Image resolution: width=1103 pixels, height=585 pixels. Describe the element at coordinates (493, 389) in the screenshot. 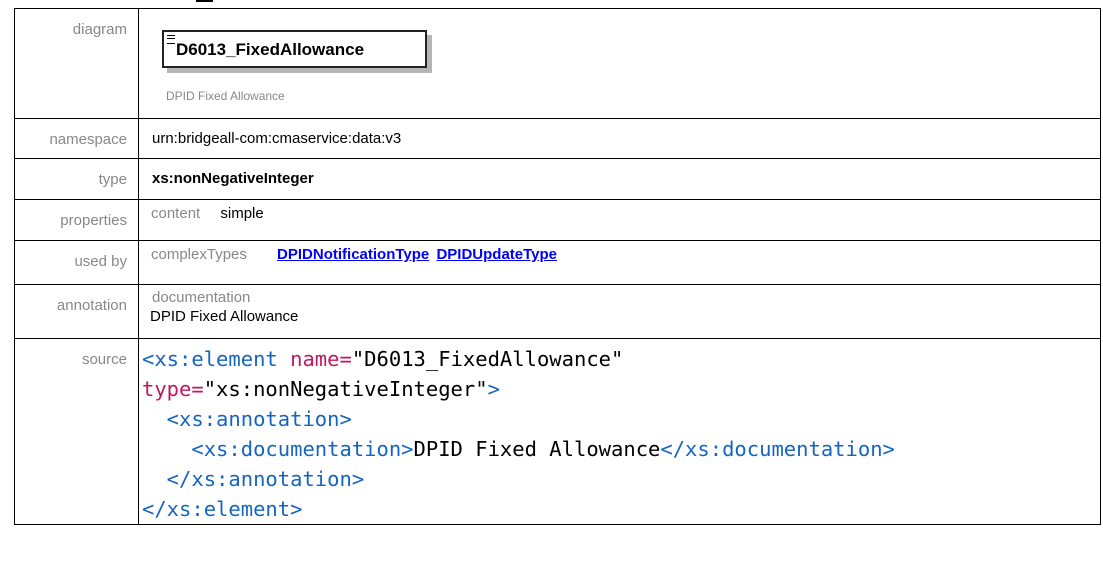

I see `code-l2-close: >` at that location.